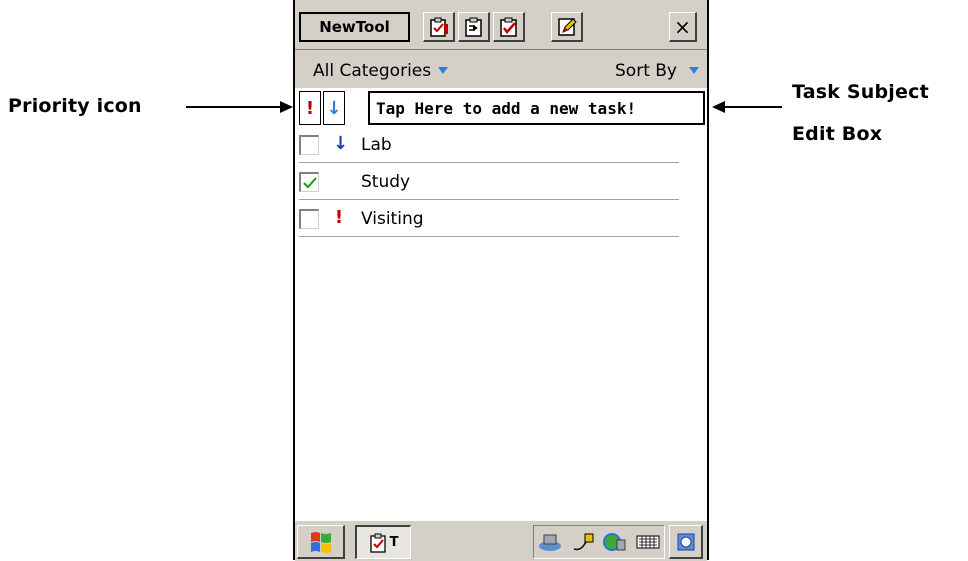 The image size is (968, 561). What do you see at coordinates (286, 107) in the screenshot?
I see `priority-callout-arrow-head` at bounding box center [286, 107].